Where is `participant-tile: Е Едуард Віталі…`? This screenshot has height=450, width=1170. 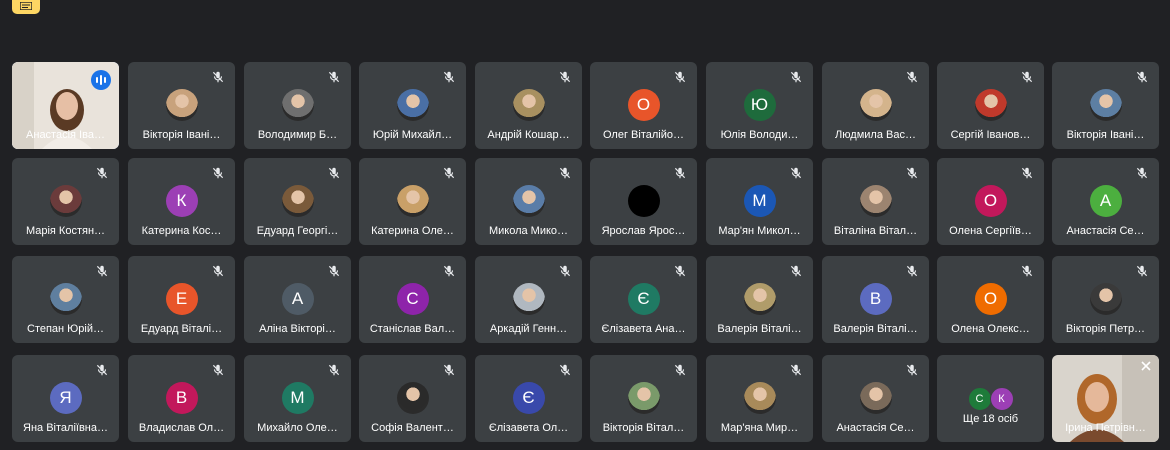 participant-tile: Е Едуард Віталі… is located at coordinates (181, 299).